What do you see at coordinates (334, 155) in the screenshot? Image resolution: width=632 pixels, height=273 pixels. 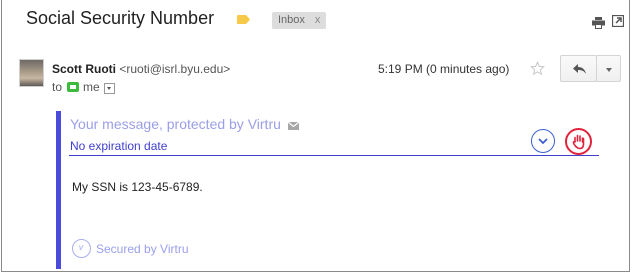 I see `virtru-divider` at bounding box center [334, 155].